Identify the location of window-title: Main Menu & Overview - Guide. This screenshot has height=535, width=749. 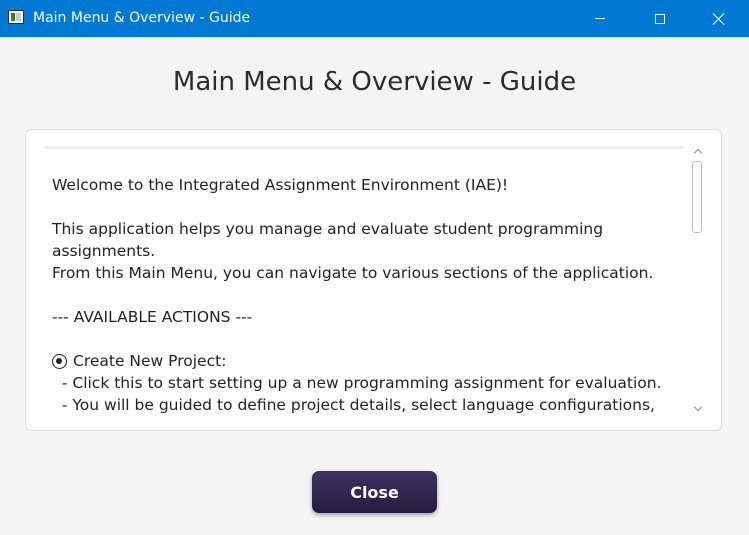
(142, 18).